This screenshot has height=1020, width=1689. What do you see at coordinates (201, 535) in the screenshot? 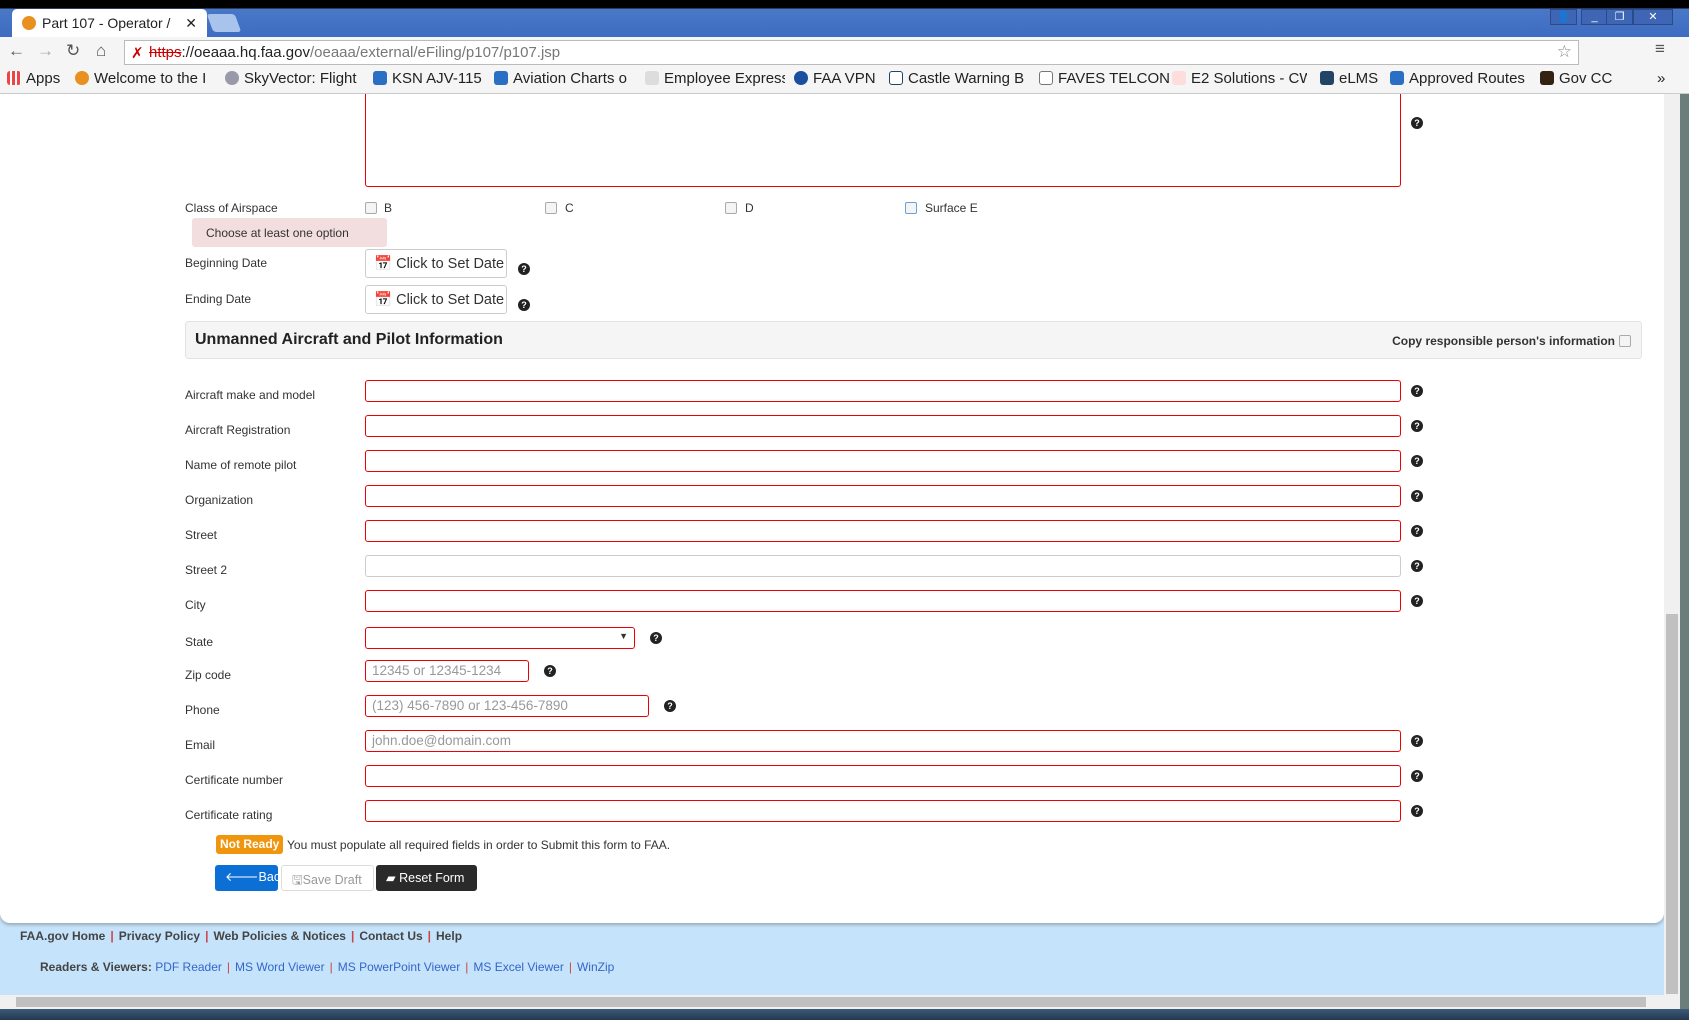
I see `field-label: Street` at bounding box center [201, 535].